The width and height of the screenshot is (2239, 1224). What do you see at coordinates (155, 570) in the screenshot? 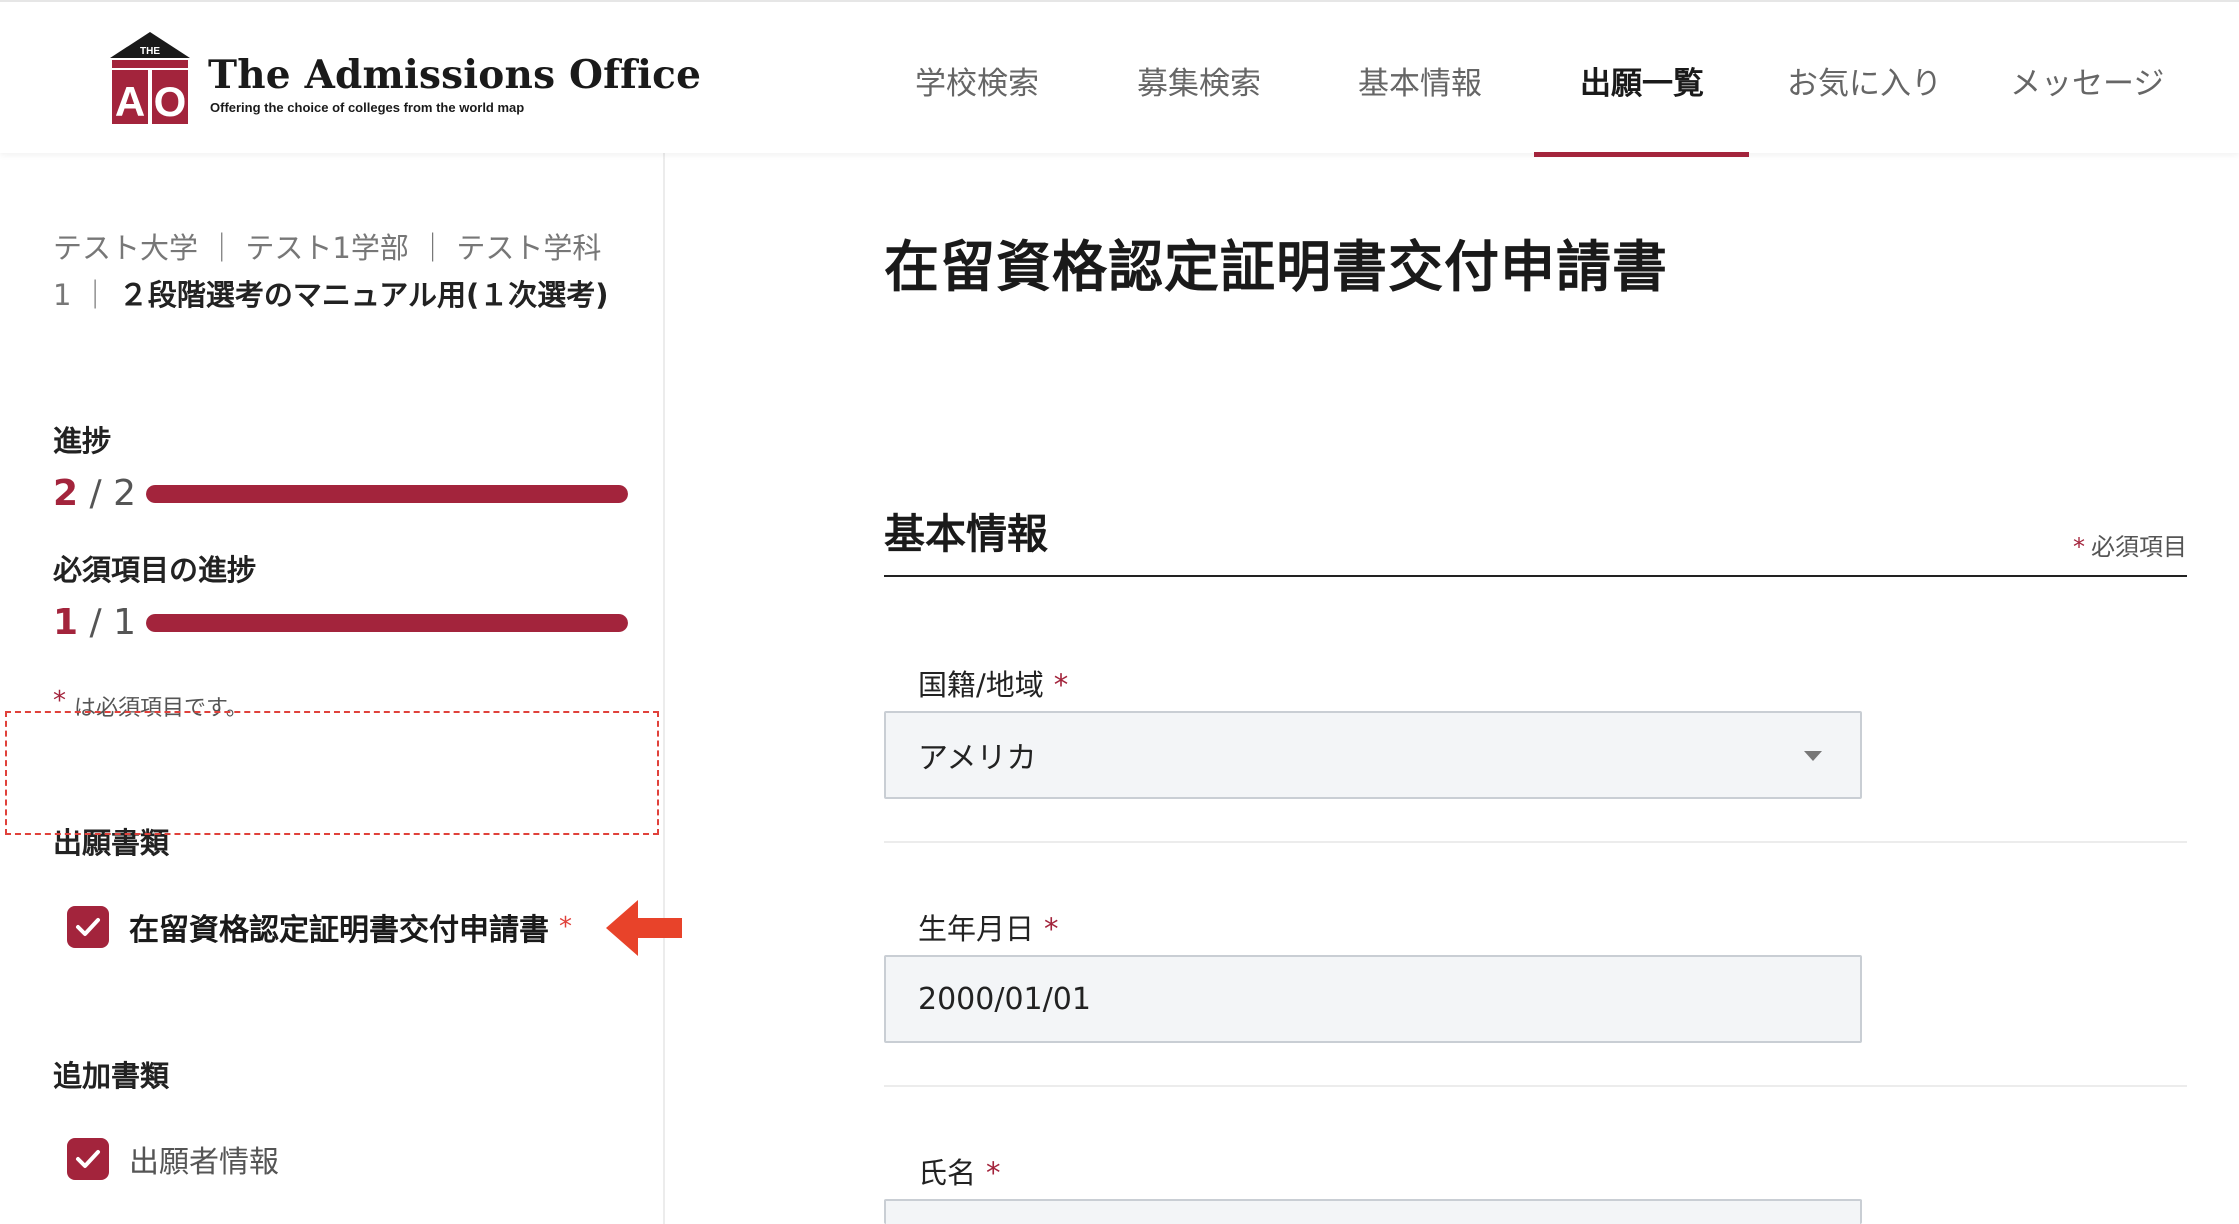
I see `required-progress-label: 必須項目の進捗` at bounding box center [155, 570].